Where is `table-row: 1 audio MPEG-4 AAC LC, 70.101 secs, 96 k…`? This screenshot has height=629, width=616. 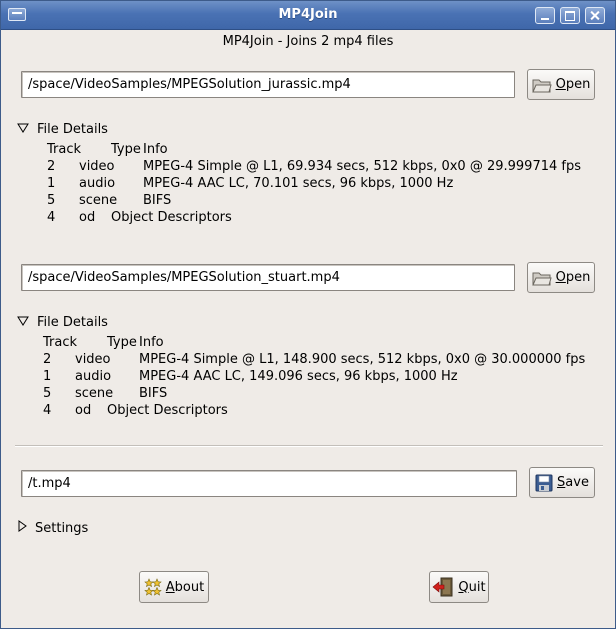 table-row: 1 audio MPEG-4 AAC LC, 70.101 secs, 96 k… is located at coordinates (327, 183).